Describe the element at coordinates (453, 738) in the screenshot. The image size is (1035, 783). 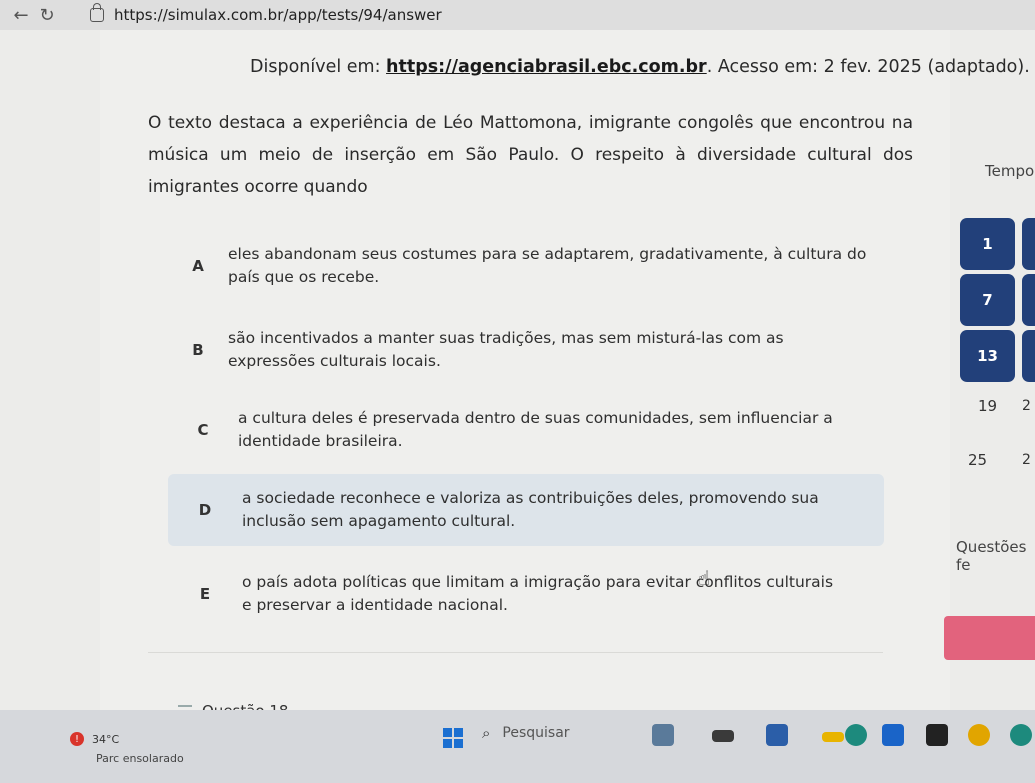
I see `windows-start-icon` at that location.